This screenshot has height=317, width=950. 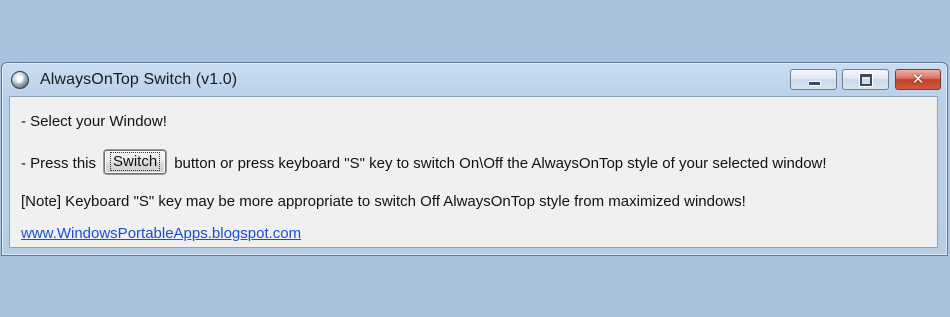 What do you see at coordinates (161, 233) in the screenshot?
I see `website-link: www.WindowsPortableApps.blogspot.com` at bounding box center [161, 233].